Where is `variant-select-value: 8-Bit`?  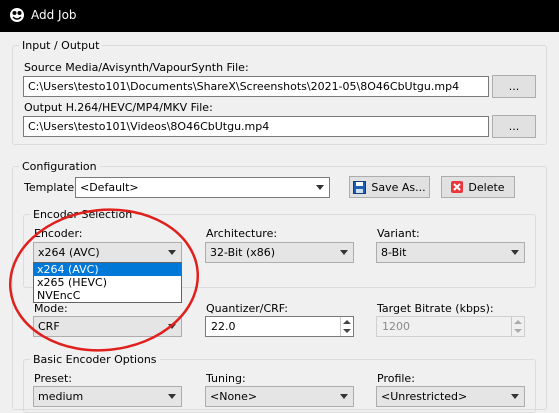
variant-select-value: 8-Bit is located at coordinates (394, 252).